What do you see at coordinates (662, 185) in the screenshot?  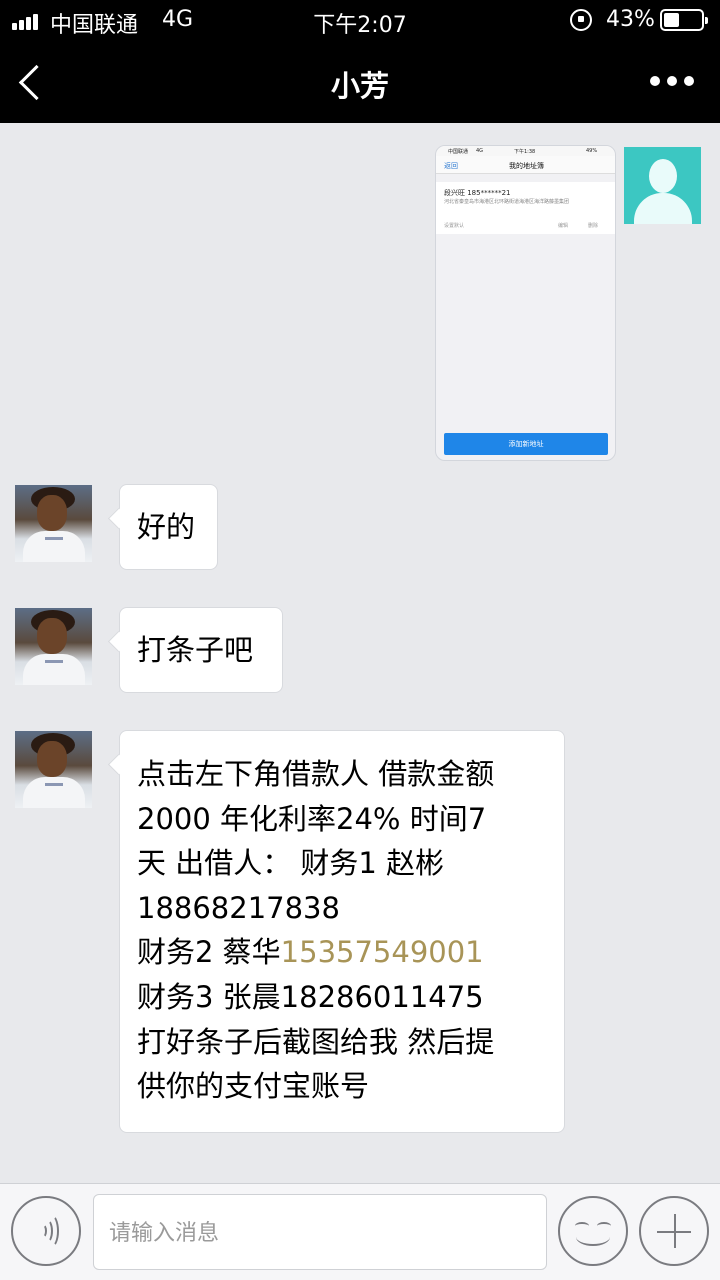 I see `self-avatar` at bounding box center [662, 185].